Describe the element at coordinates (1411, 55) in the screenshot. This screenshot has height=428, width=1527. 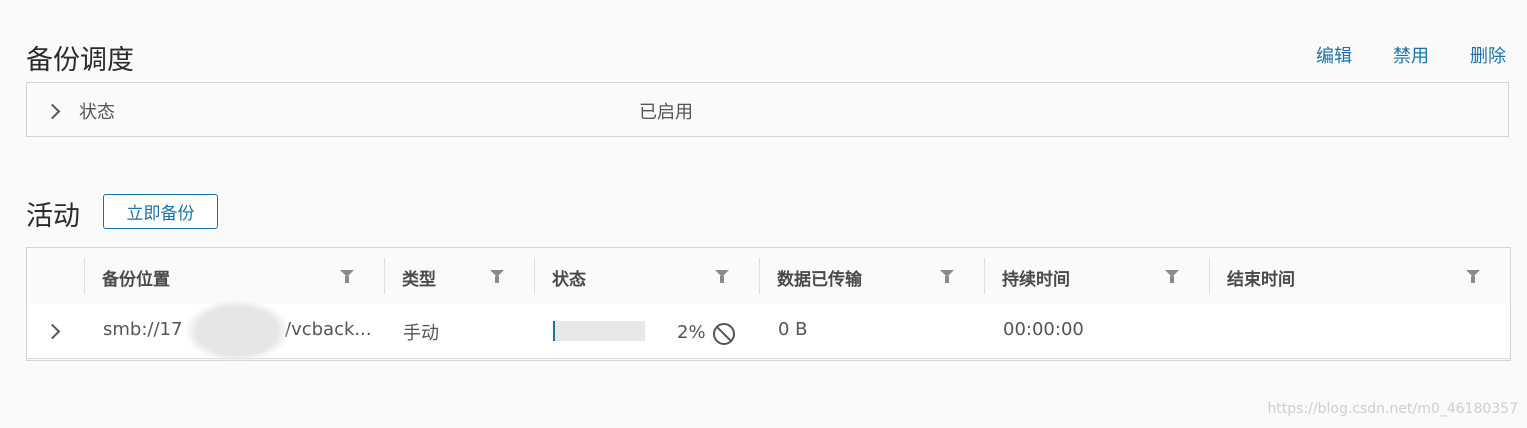
I see `disable-button: 禁用` at that location.